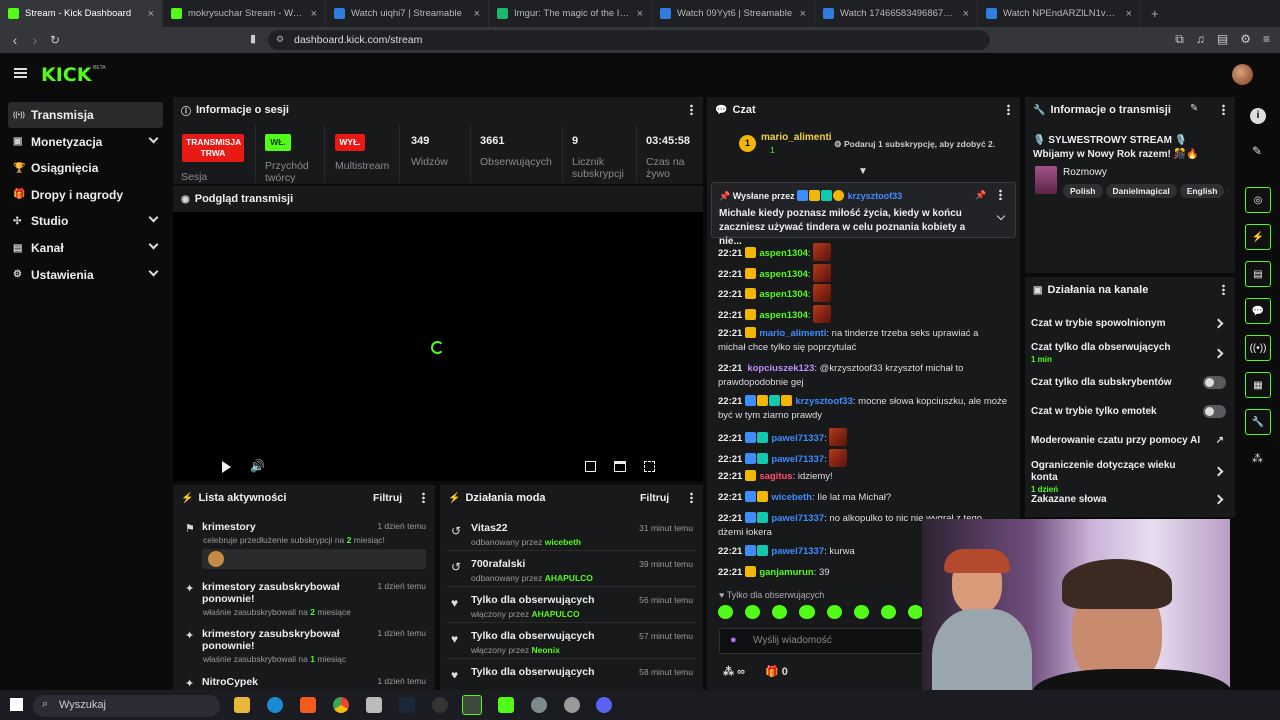  I want to click on stream-tag: E, so click(1227, 191).